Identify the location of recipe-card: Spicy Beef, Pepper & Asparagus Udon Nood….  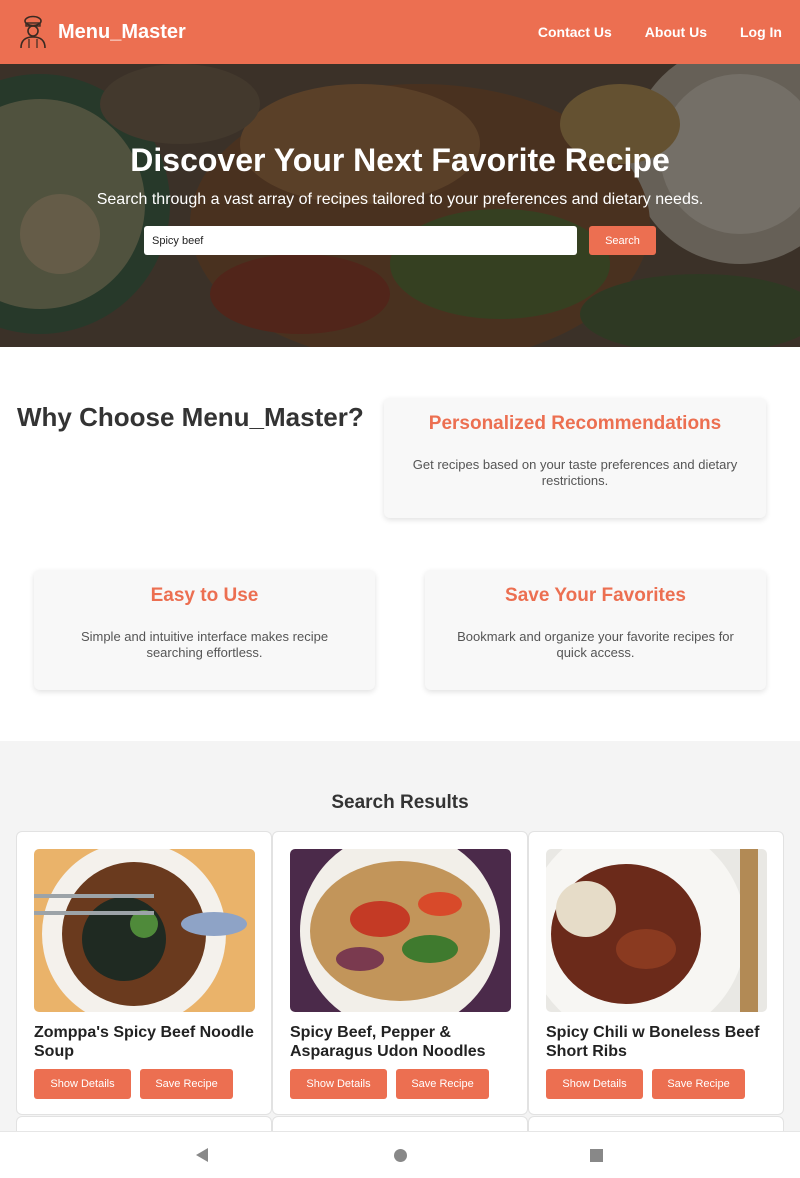
(400, 973).